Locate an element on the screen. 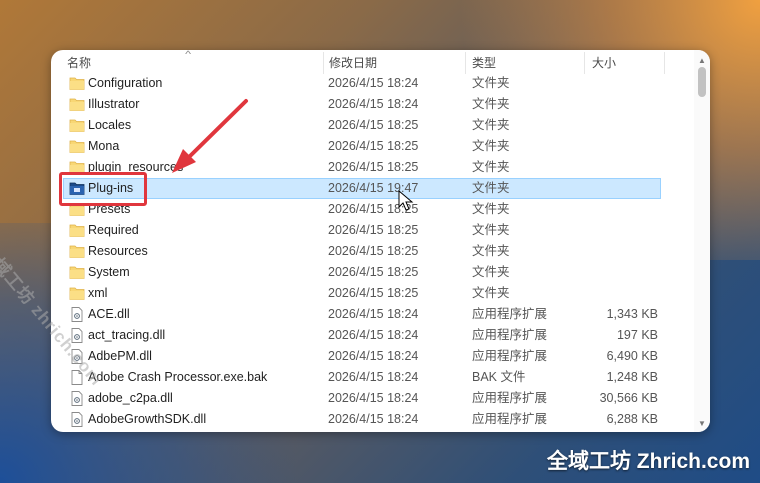  watermark-corner: 全域工坊 Zhrich.com is located at coordinates (648, 461).